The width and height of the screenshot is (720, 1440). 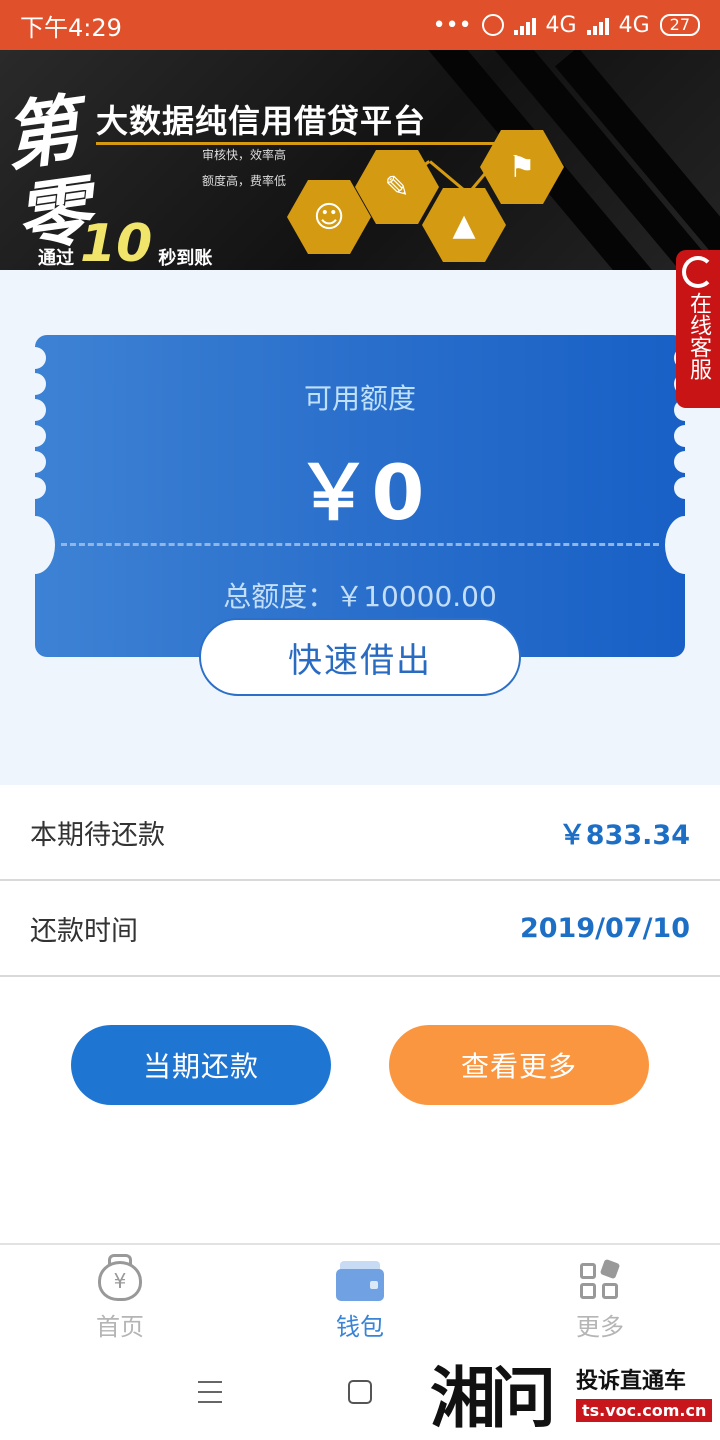 I want to click on battery-icon: 27, so click(x=679, y=25).